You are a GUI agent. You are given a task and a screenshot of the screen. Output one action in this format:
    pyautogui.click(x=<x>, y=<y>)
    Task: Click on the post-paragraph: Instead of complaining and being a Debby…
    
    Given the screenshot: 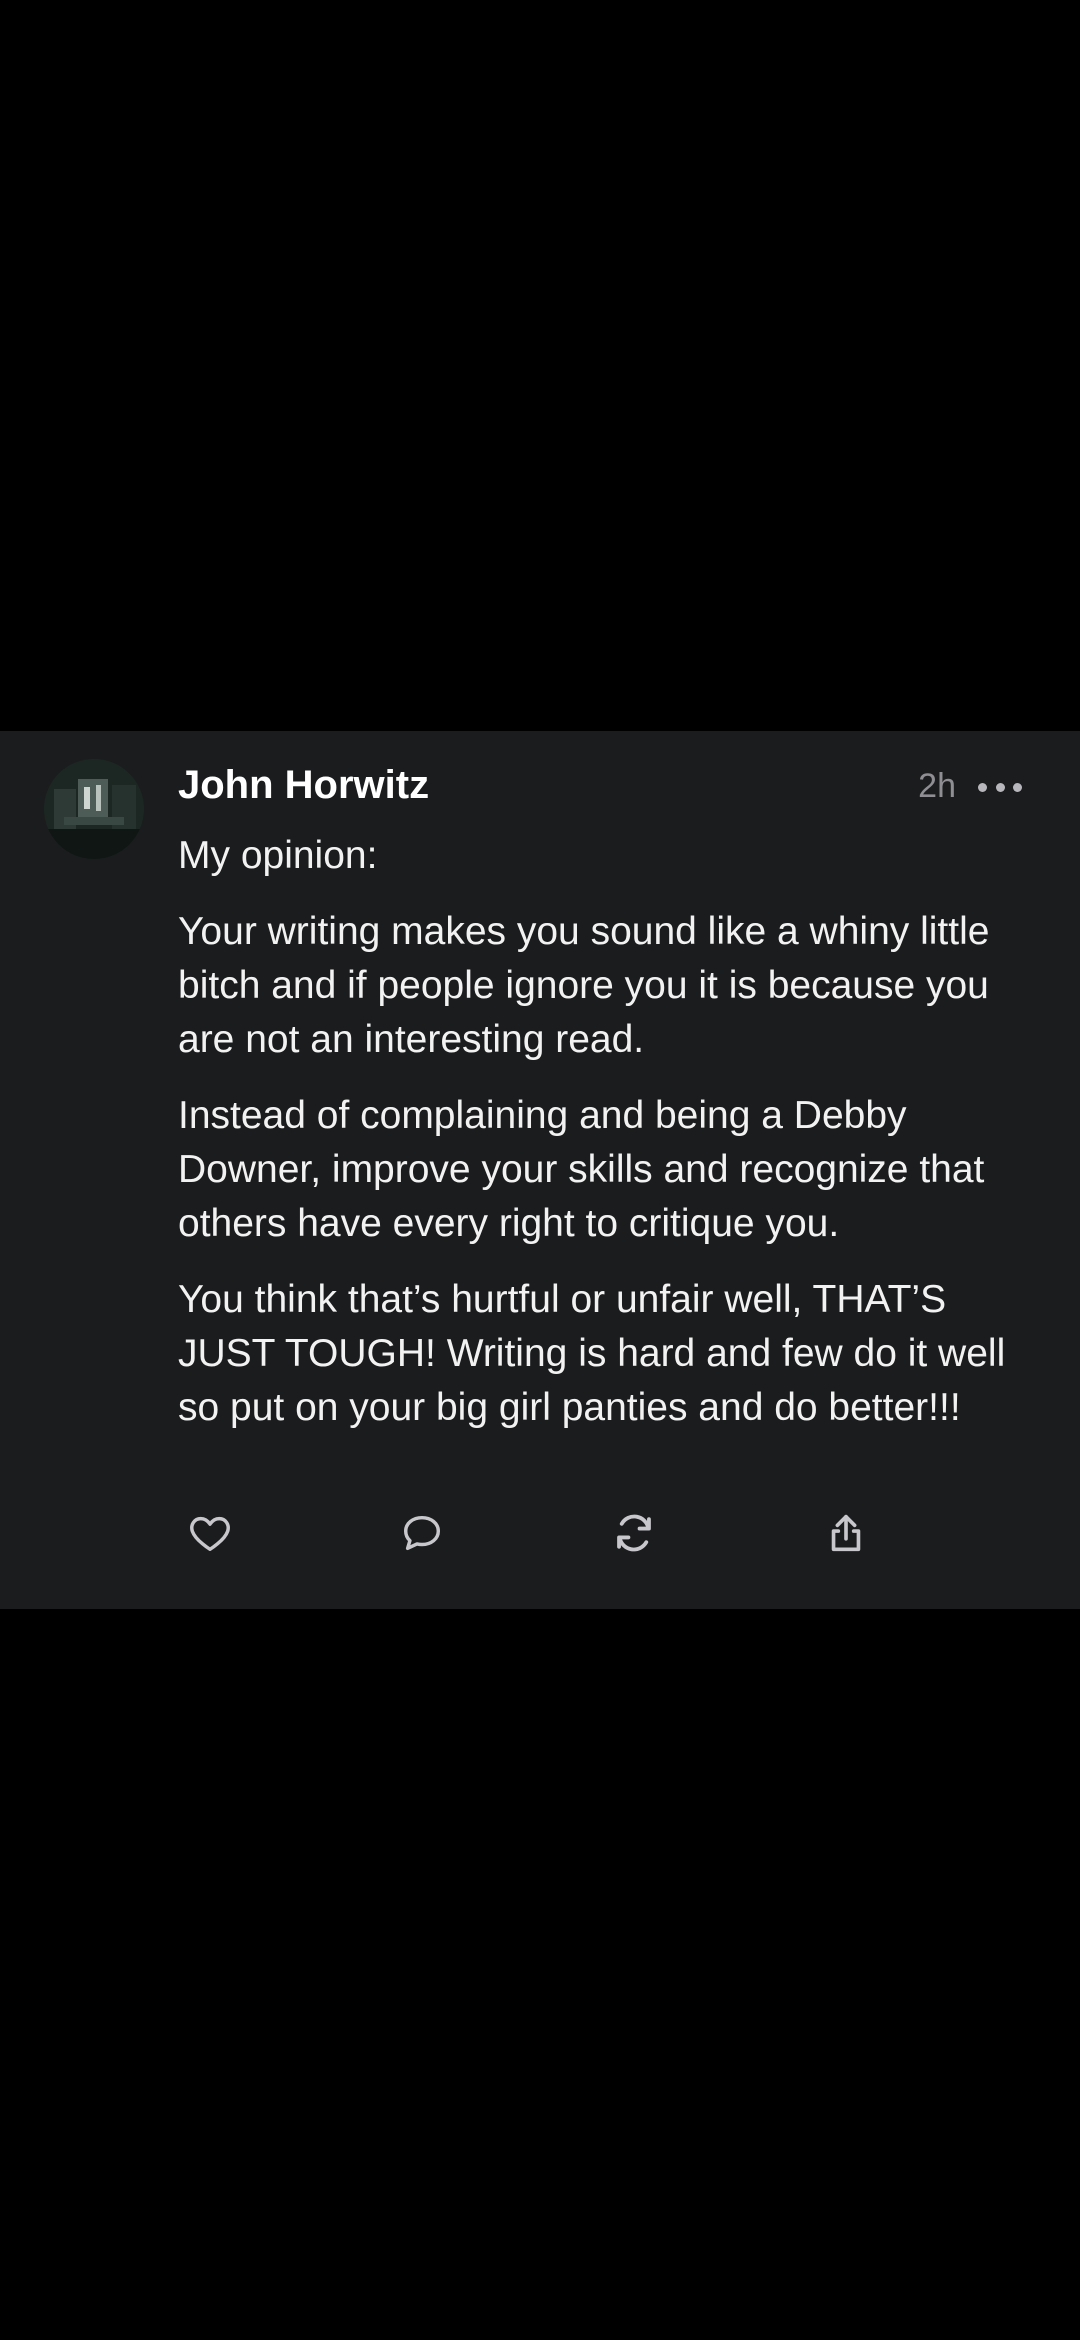 What is the action you would take?
    pyautogui.click(x=581, y=1169)
    